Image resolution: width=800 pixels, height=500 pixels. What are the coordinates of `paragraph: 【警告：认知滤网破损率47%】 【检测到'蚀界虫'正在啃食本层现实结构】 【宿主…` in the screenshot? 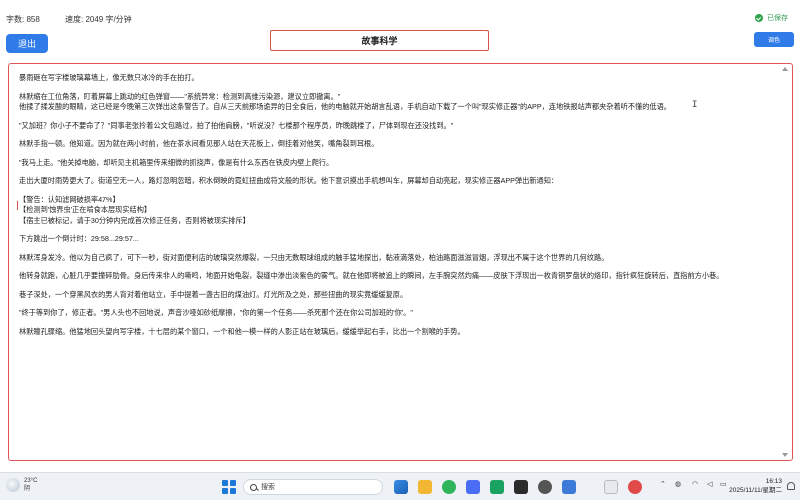 It's located at (134, 209).